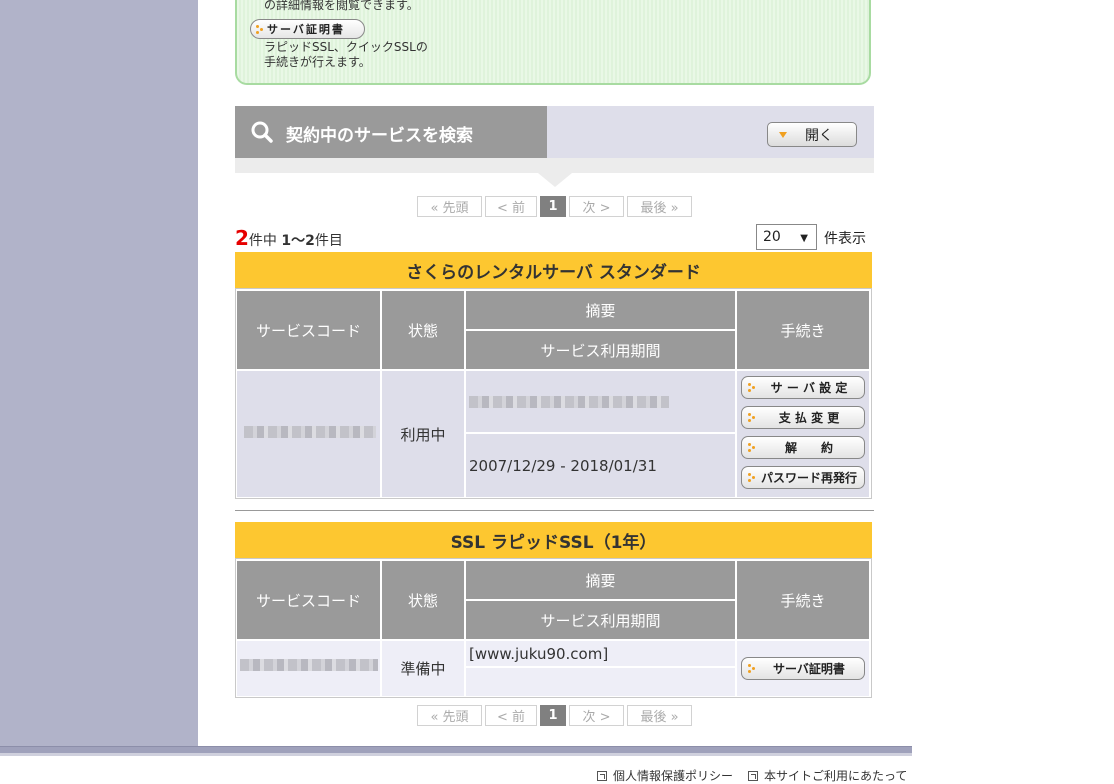 The image size is (1114, 784). I want to click on cancel-contract-label: 解 約, so click(808, 448).